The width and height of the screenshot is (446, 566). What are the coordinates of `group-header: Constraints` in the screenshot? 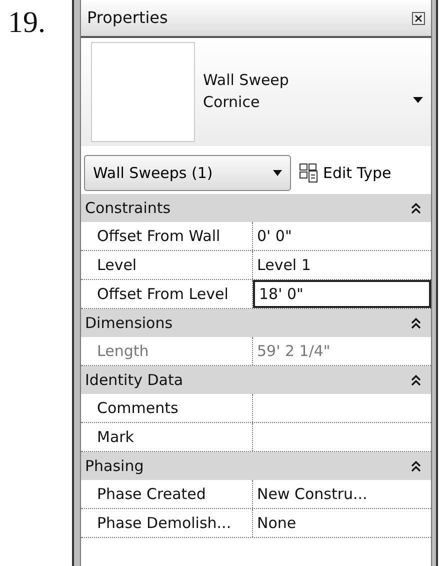 It's located at (256, 208).